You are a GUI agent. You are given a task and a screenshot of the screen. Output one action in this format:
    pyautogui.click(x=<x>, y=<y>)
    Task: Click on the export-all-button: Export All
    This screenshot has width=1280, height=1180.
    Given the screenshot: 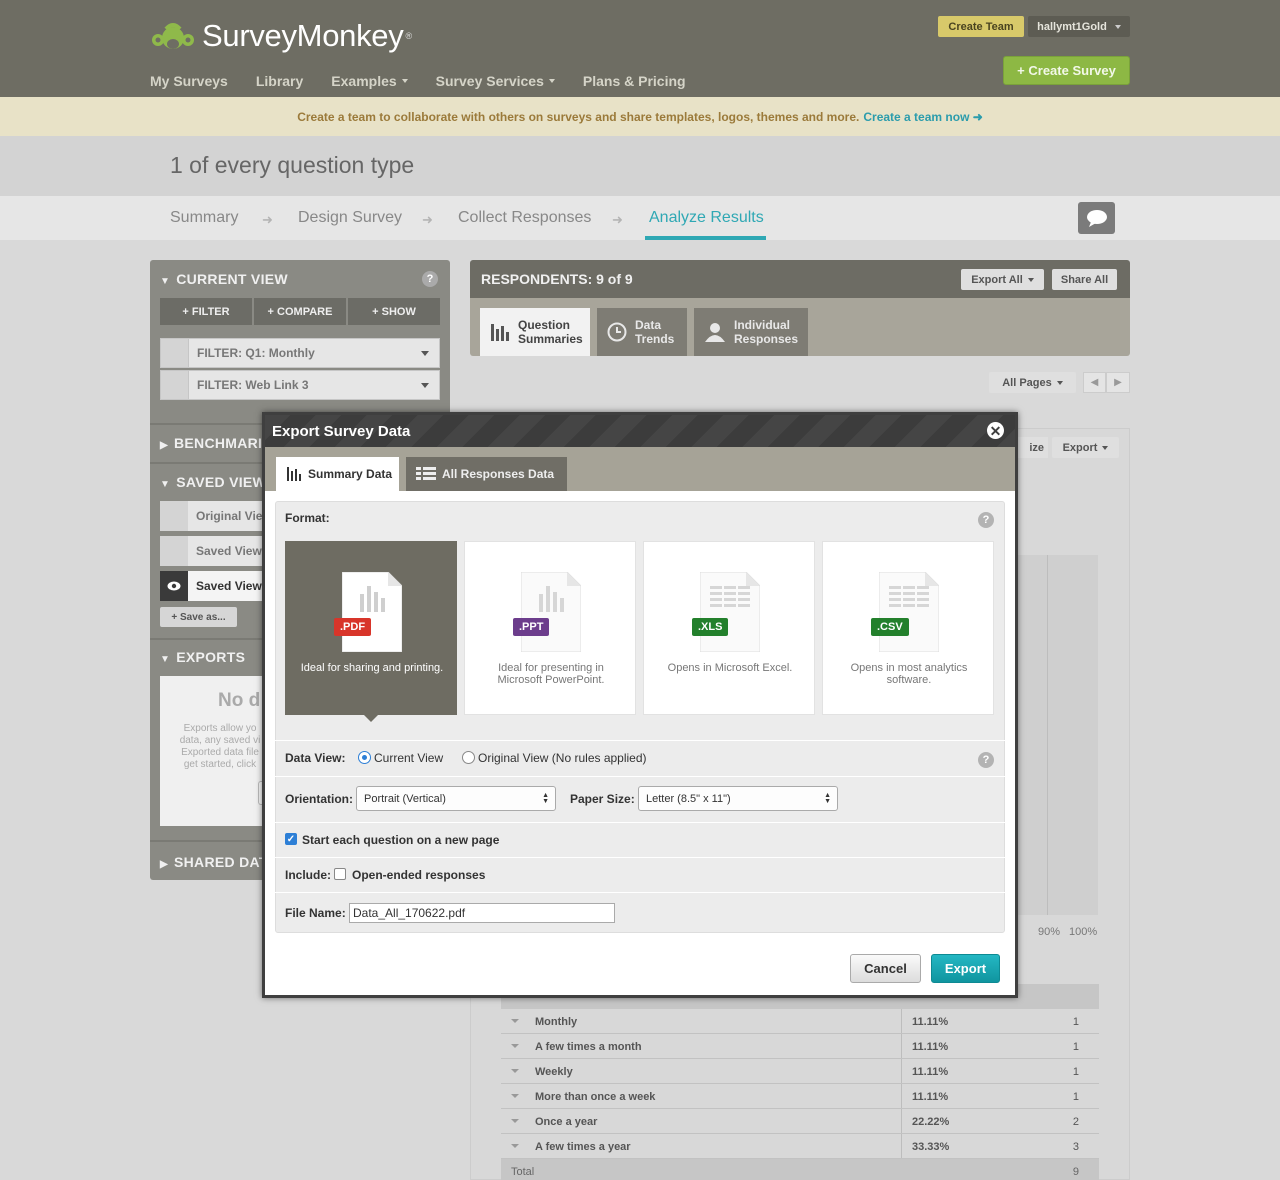 What is the action you would take?
    pyautogui.click(x=1002, y=279)
    